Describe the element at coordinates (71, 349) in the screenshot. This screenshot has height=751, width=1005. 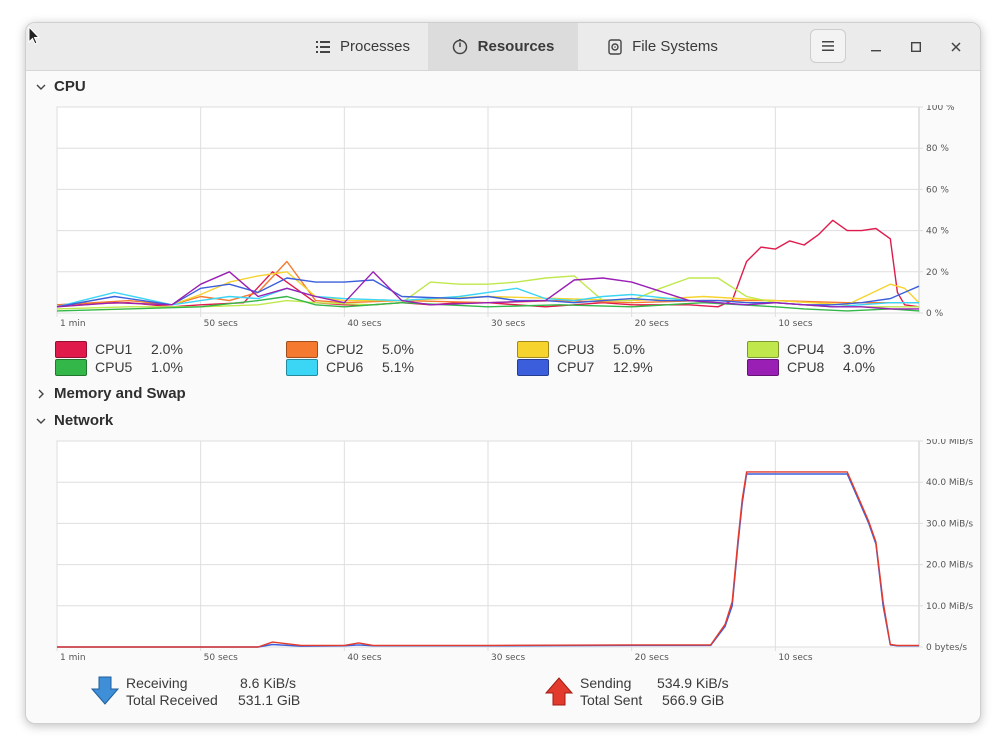
I see `cpu1-color-swatch` at that location.